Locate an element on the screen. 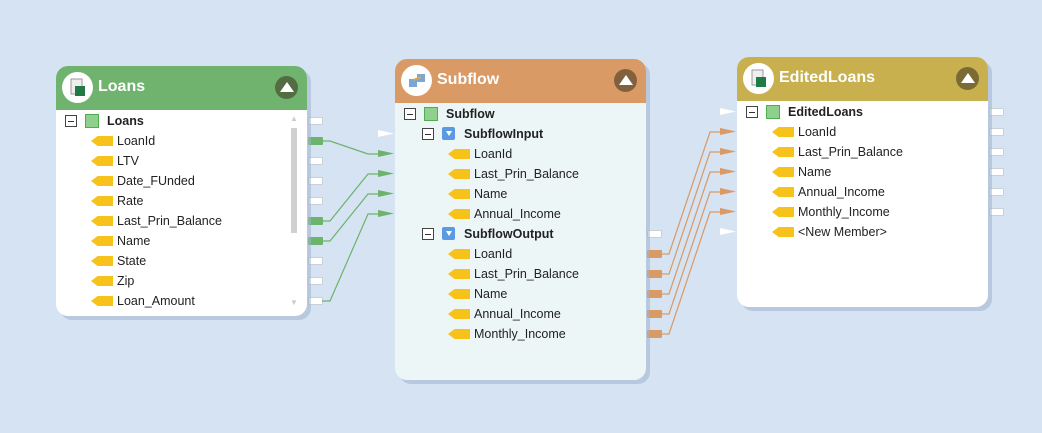  scroll-up-icon: ▲ is located at coordinates (294, 118).